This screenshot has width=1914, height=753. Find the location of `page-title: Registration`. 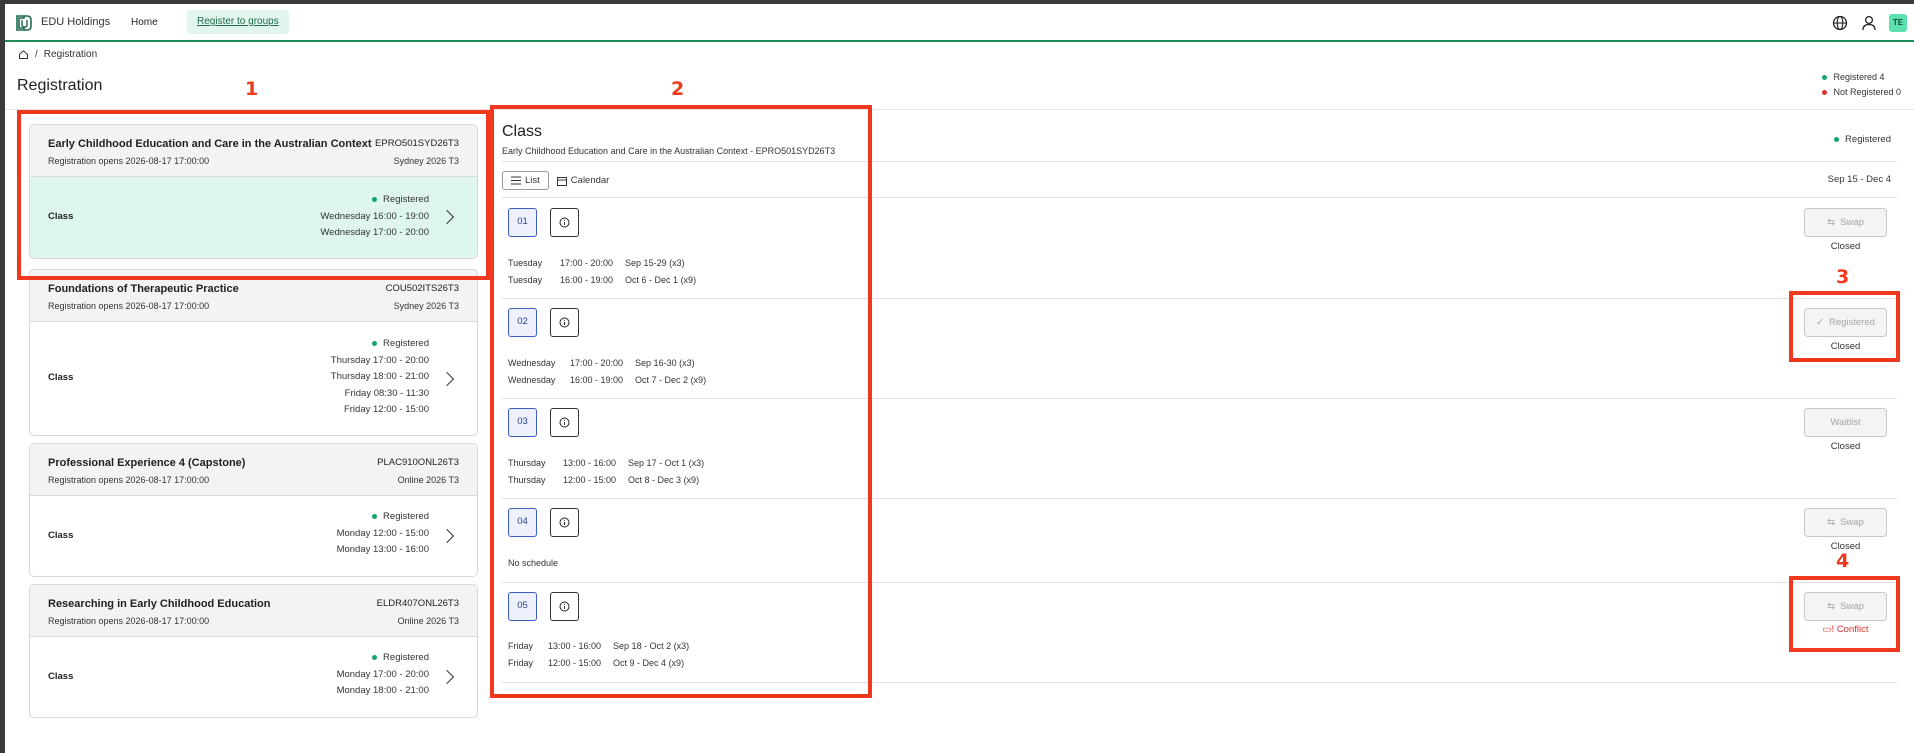

page-title: Registration is located at coordinates (60, 85).